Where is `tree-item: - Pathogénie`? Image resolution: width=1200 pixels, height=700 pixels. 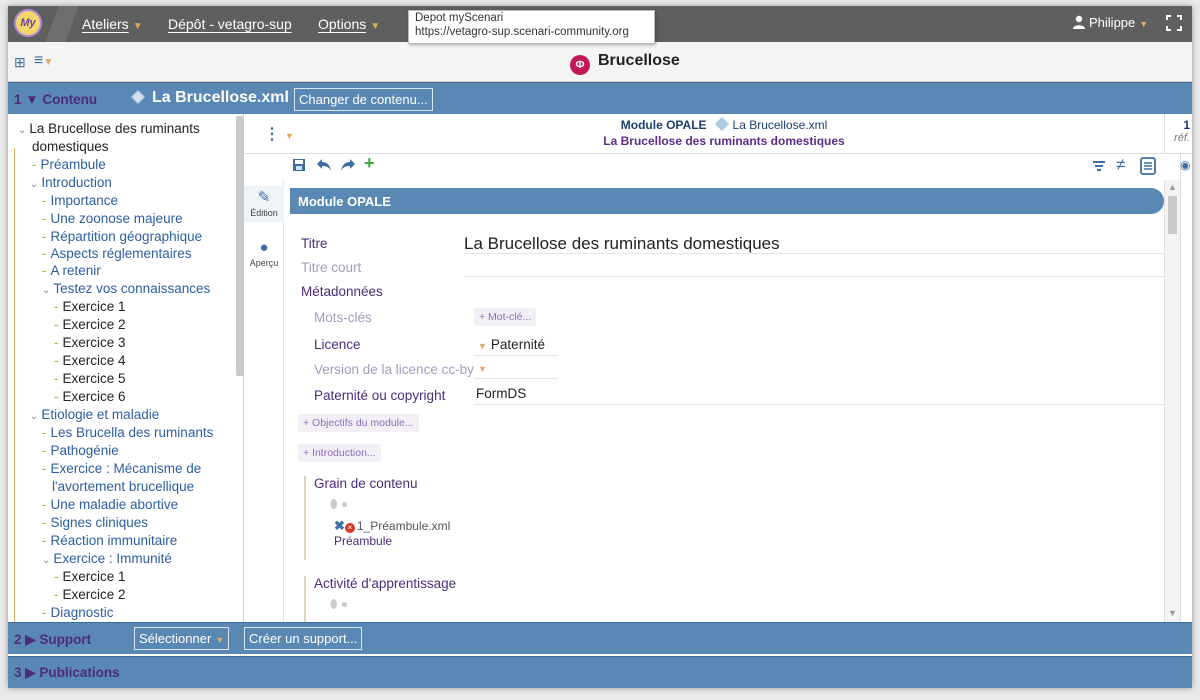
tree-item: - Pathogénie is located at coordinates (80, 450).